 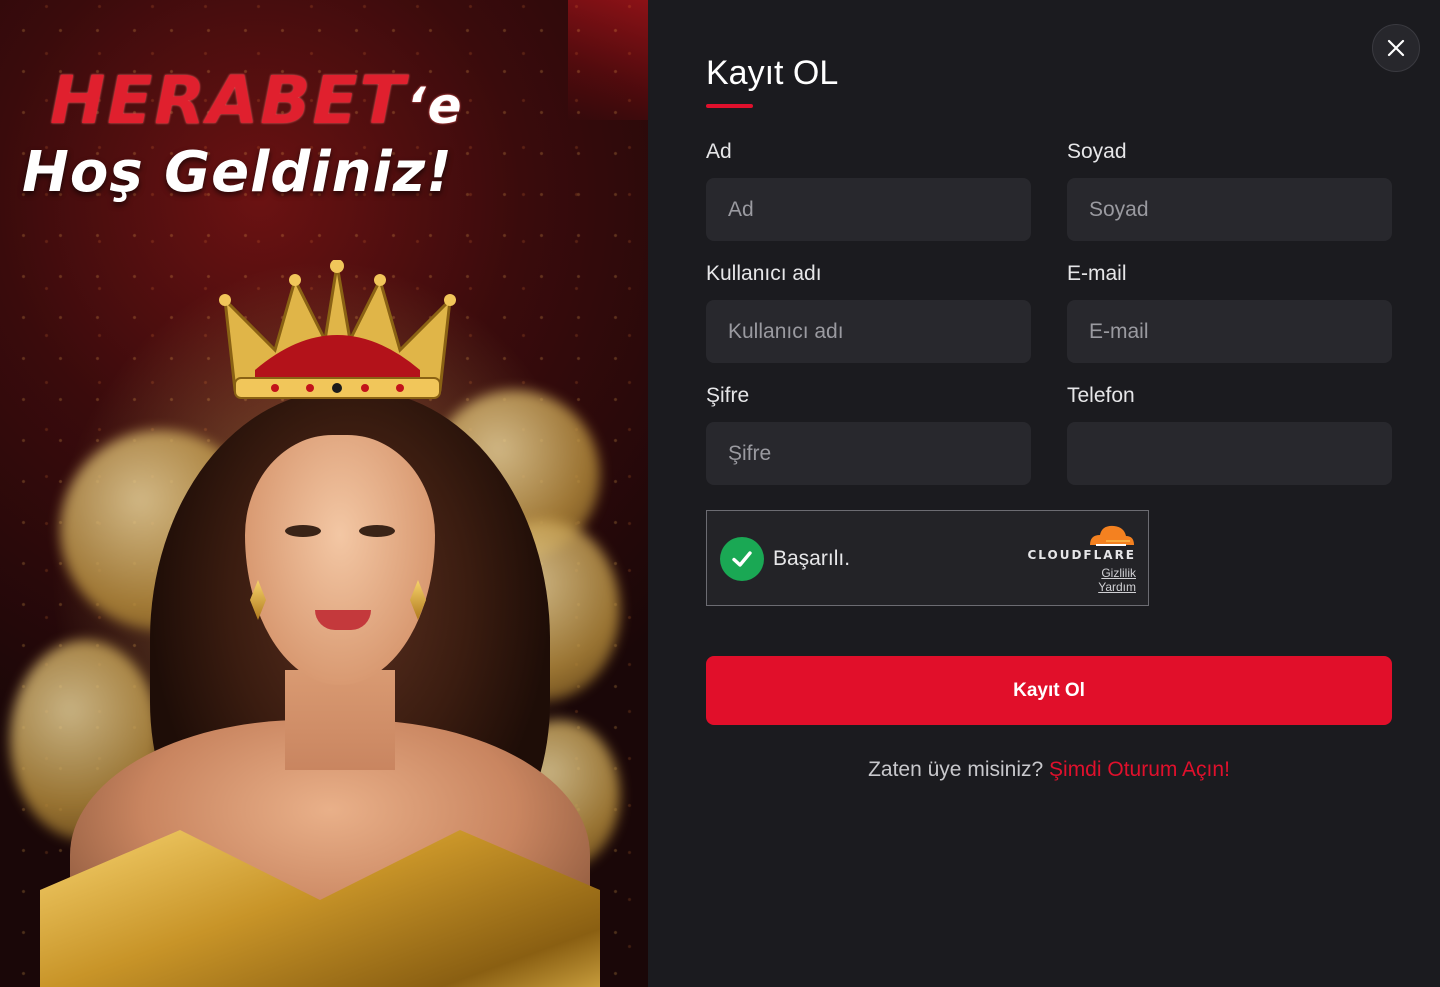 I want to click on email-group: E-mail, so click(x=1229, y=312).